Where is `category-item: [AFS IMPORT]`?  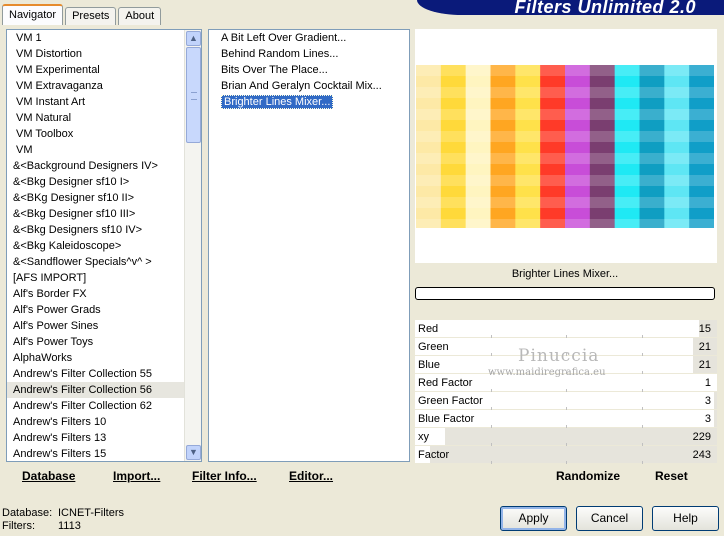
category-item: [AFS IMPORT] is located at coordinates (104, 278).